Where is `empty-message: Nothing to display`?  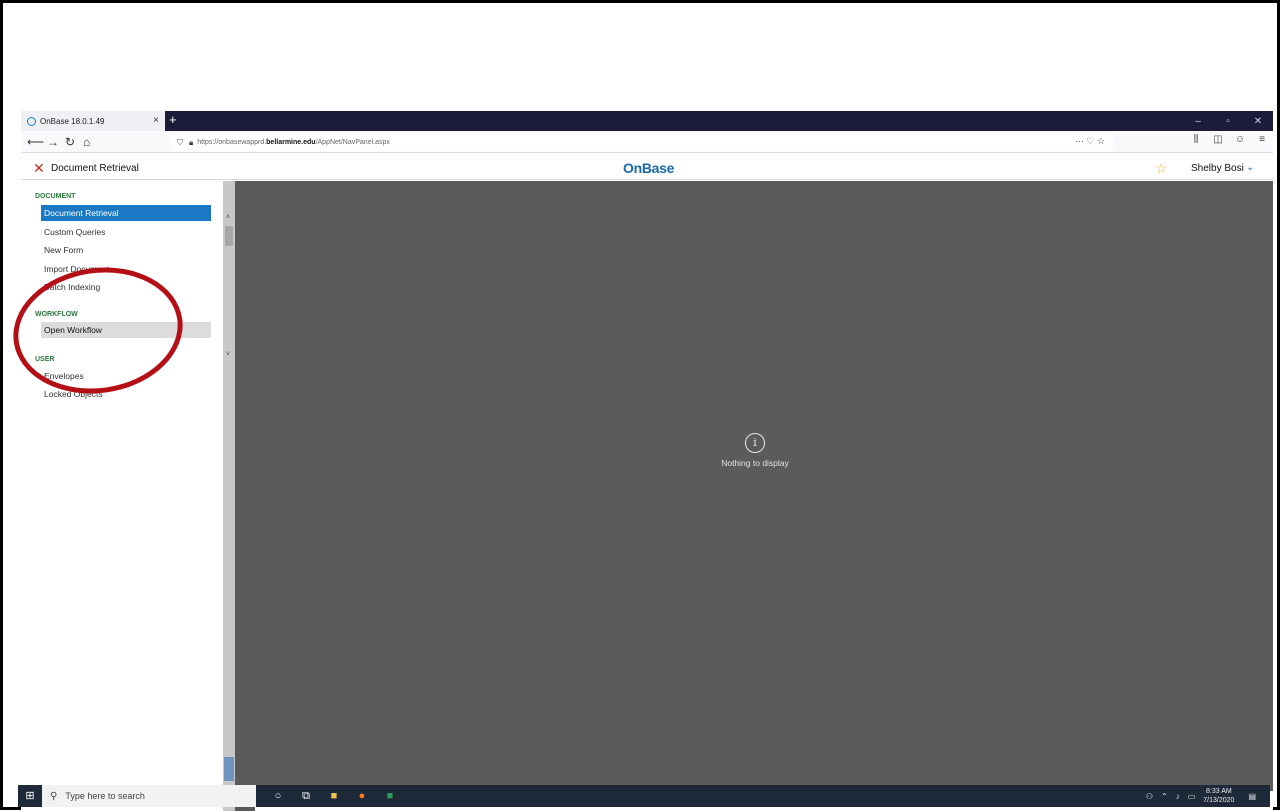 empty-message: Nothing to display is located at coordinates (755, 463).